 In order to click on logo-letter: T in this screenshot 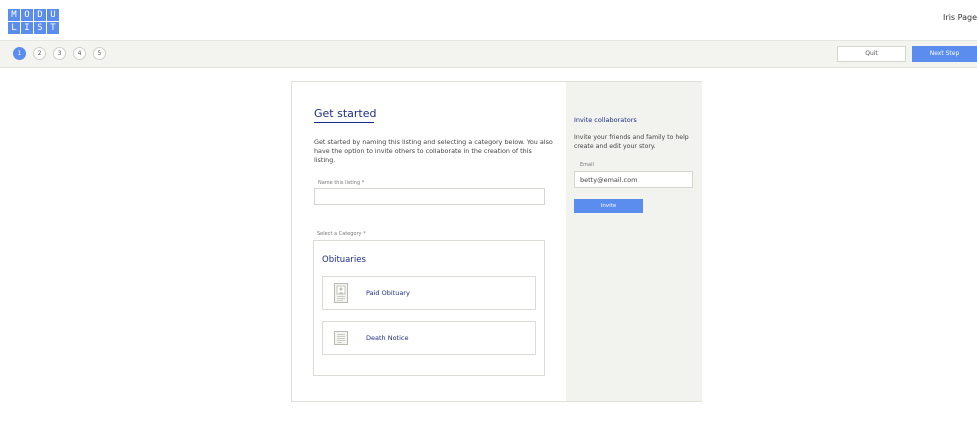, I will do `click(53, 28)`.